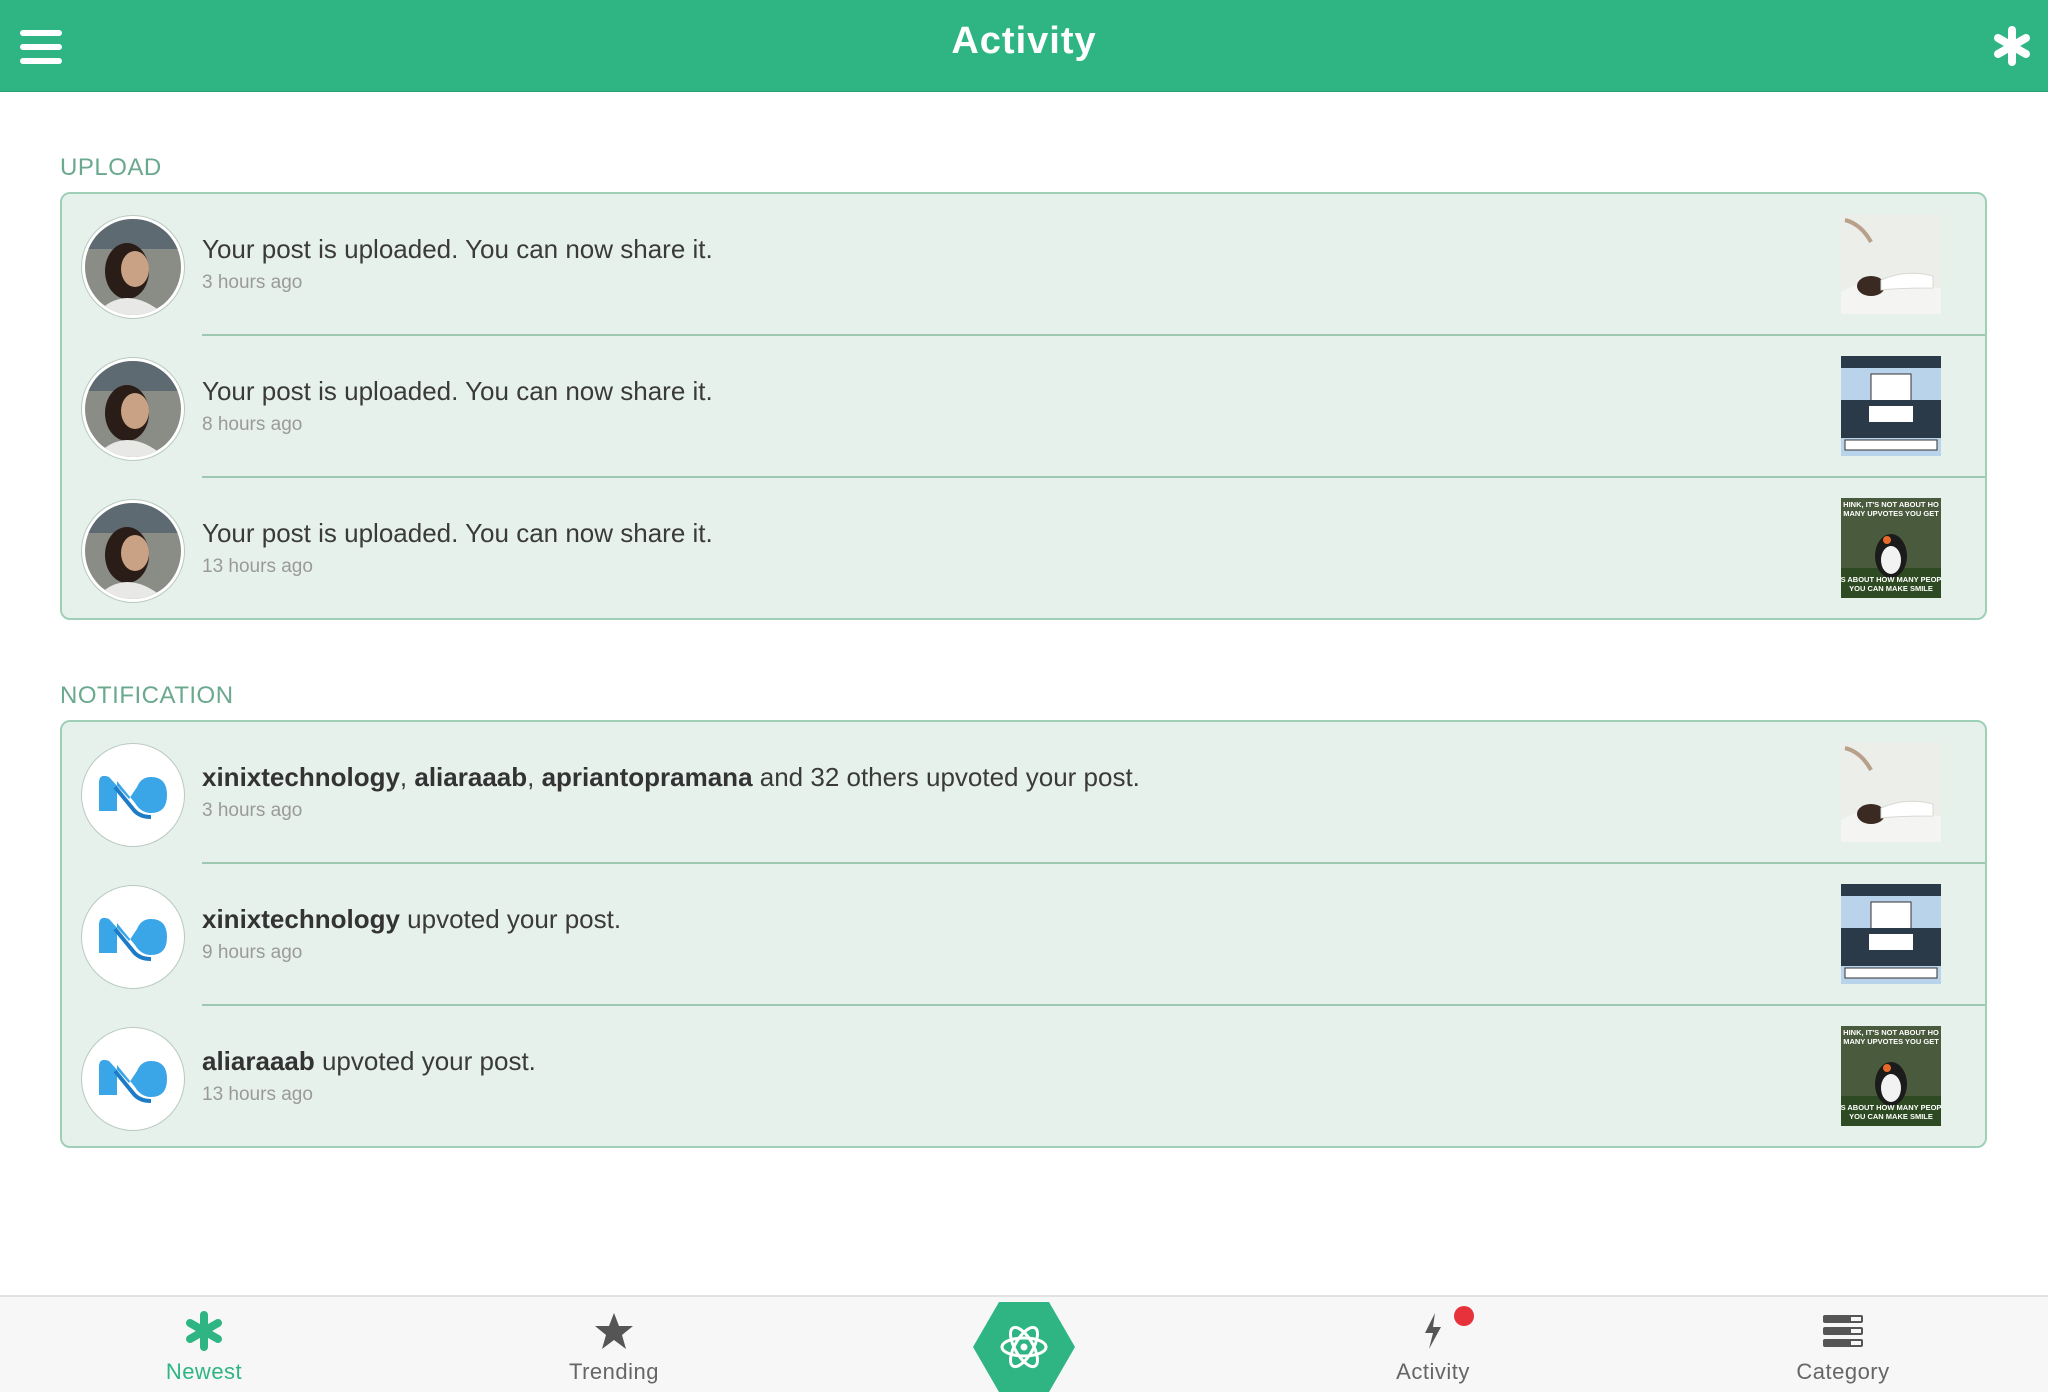 This screenshot has height=1394, width=2048. I want to click on username: apriantopramana, so click(647, 777).